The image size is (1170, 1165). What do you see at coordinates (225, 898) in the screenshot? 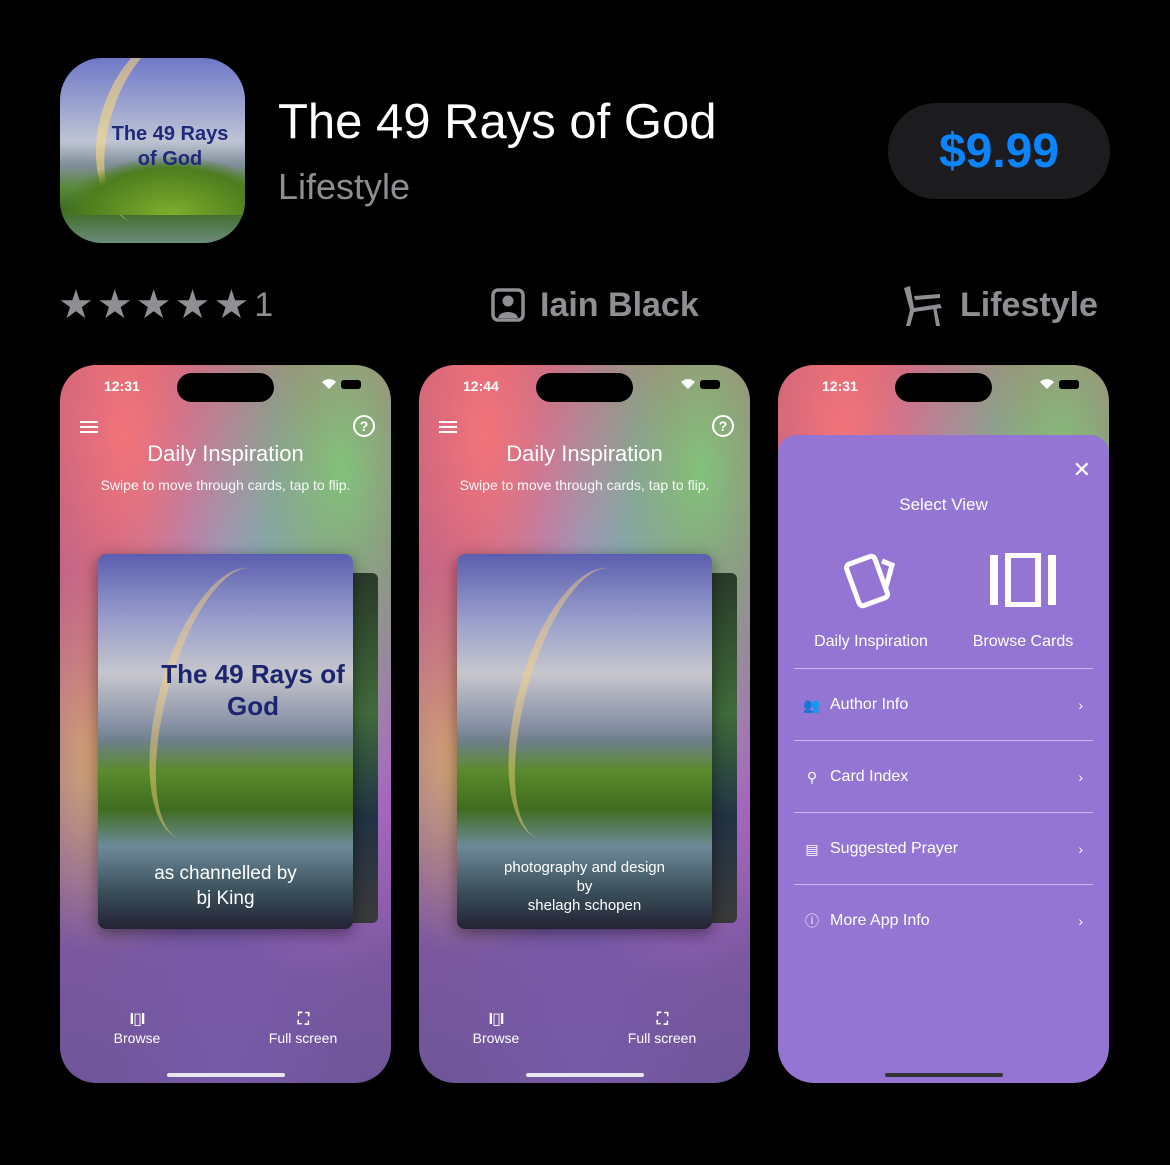
I see `card-caption-line: bj King` at bounding box center [225, 898].